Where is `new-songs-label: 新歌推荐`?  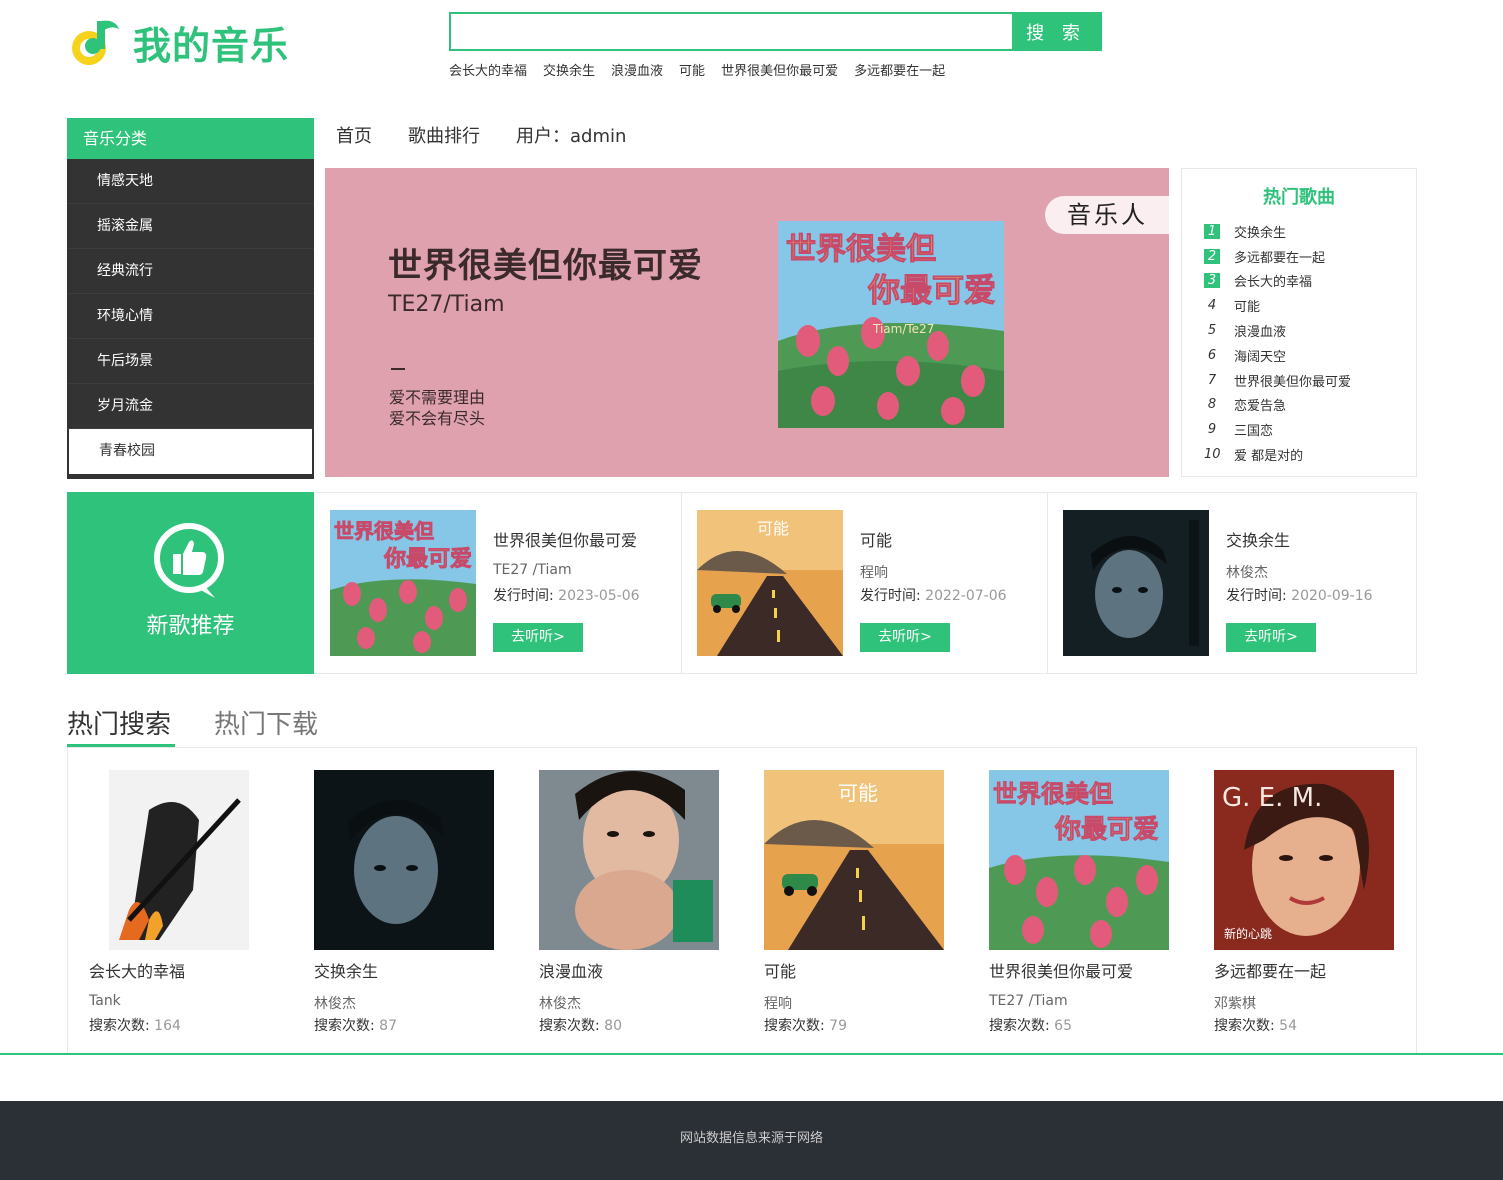
new-songs-label: 新歌推荐 is located at coordinates (190, 583).